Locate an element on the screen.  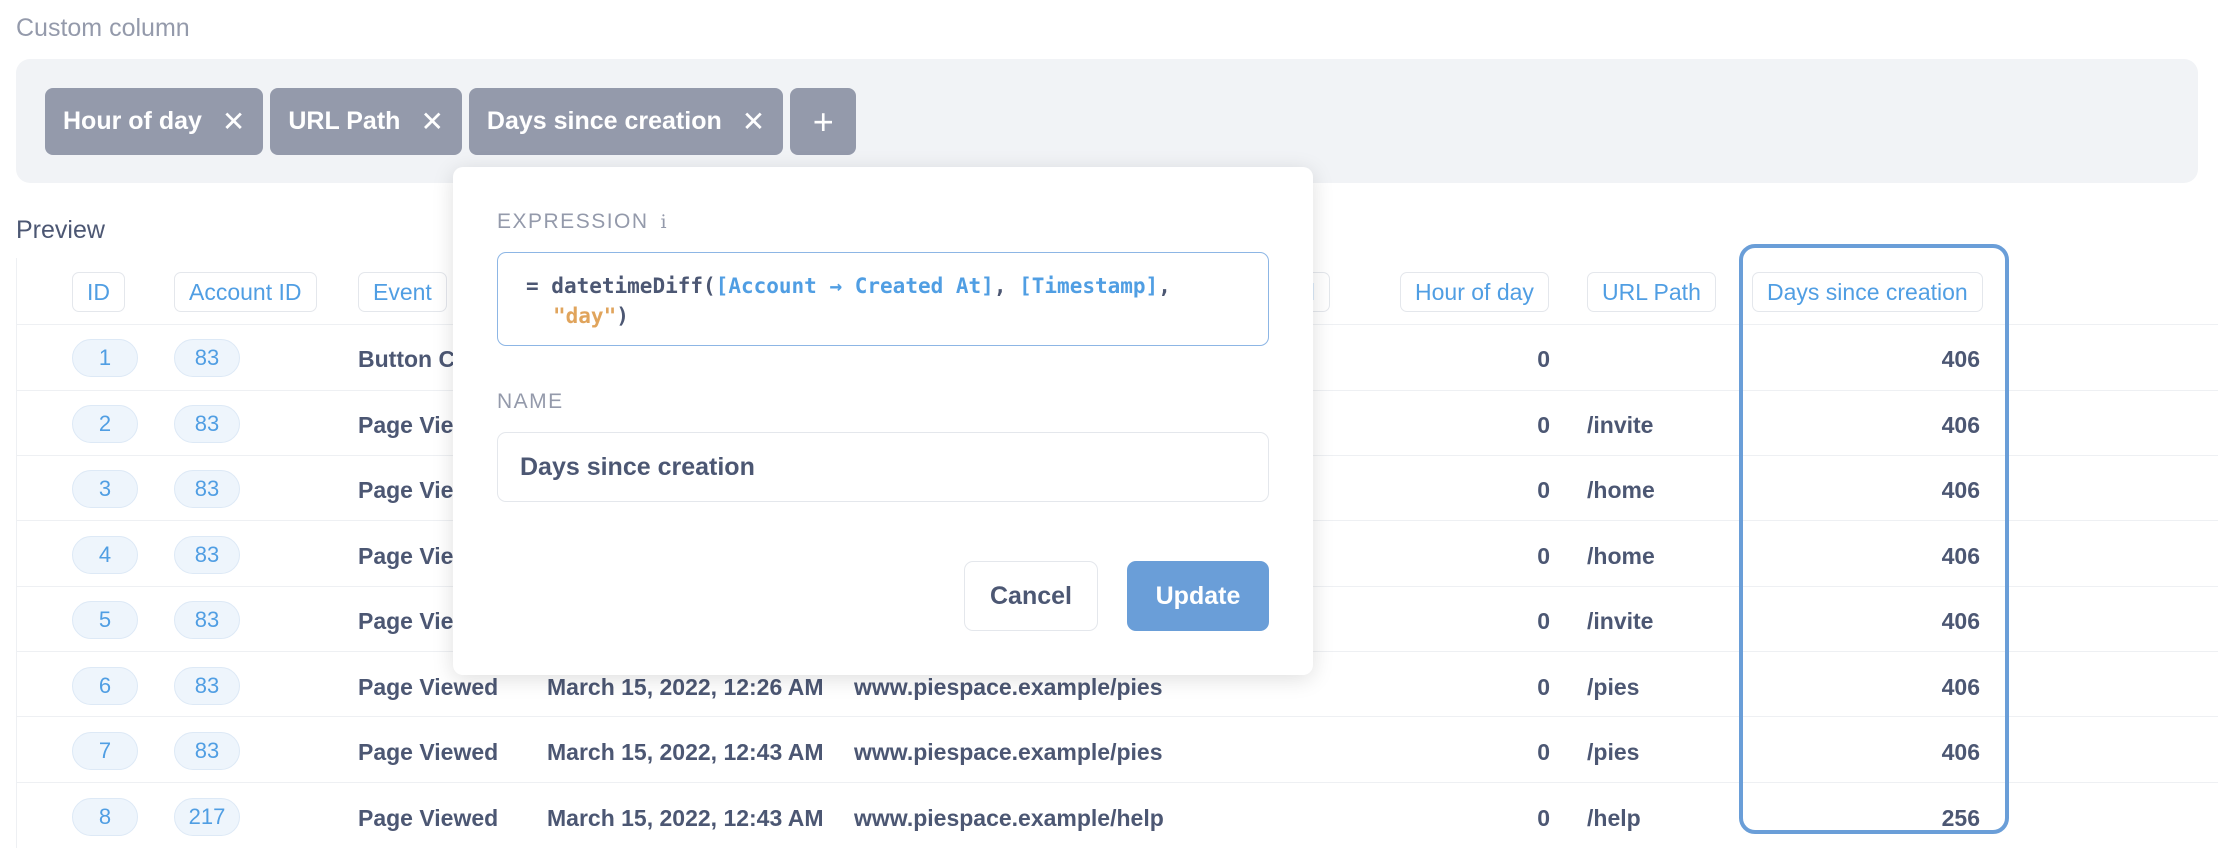
name-label: NAME is located at coordinates (530, 401).